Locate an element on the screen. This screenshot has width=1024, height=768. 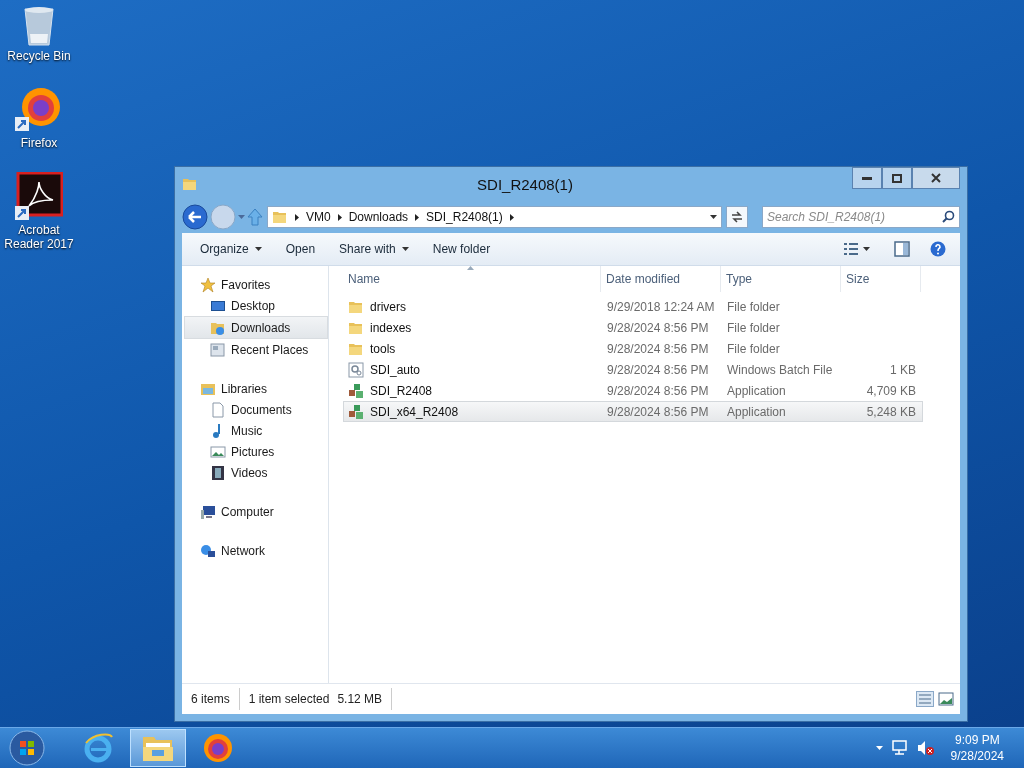
large-icons-view-icon is located at coordinates (946, 699).